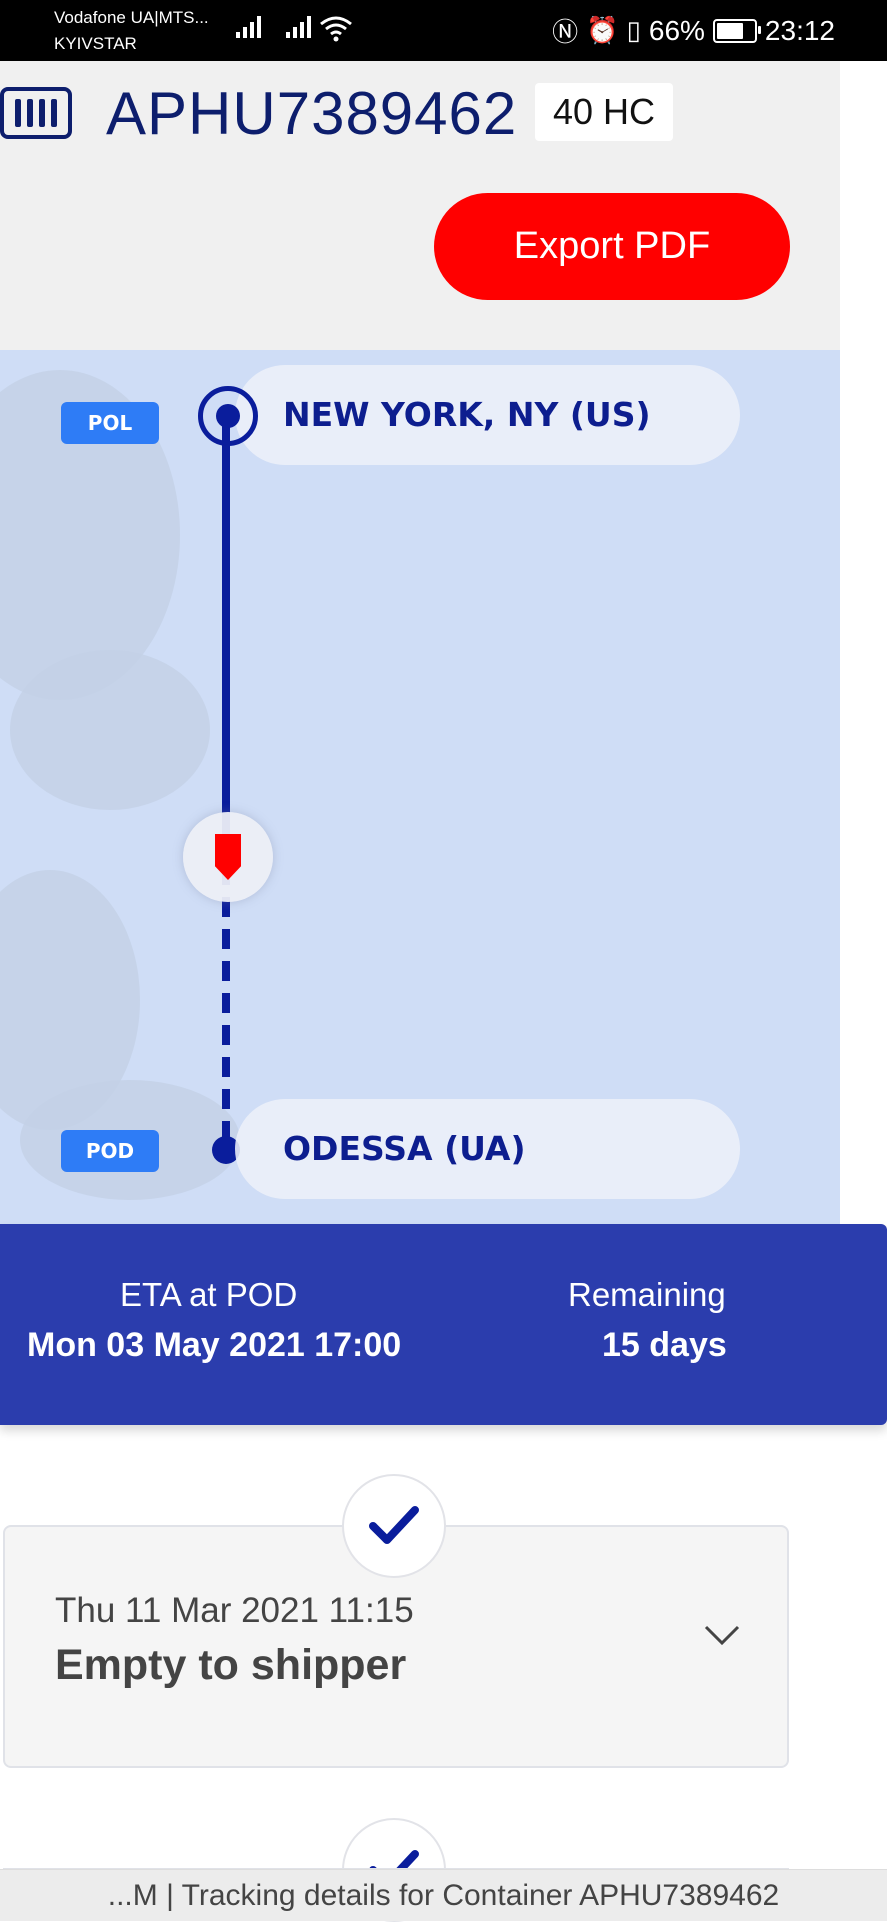 This screenshot has width=887, height=1922. What do you see at coordinates (612, 246) in the screenshot?
I see `export-pdf-button: Export PDF` at bounding box center [612, 246].